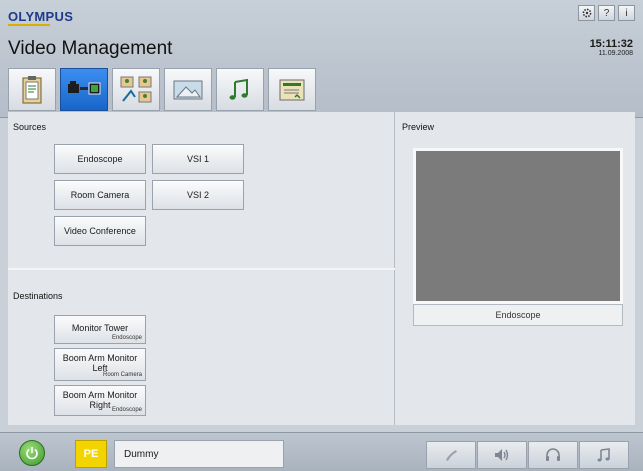  What do you see at coordinates (201, 269) in the screenshot?
I see `section-divider` at bounding box center [201, 269].